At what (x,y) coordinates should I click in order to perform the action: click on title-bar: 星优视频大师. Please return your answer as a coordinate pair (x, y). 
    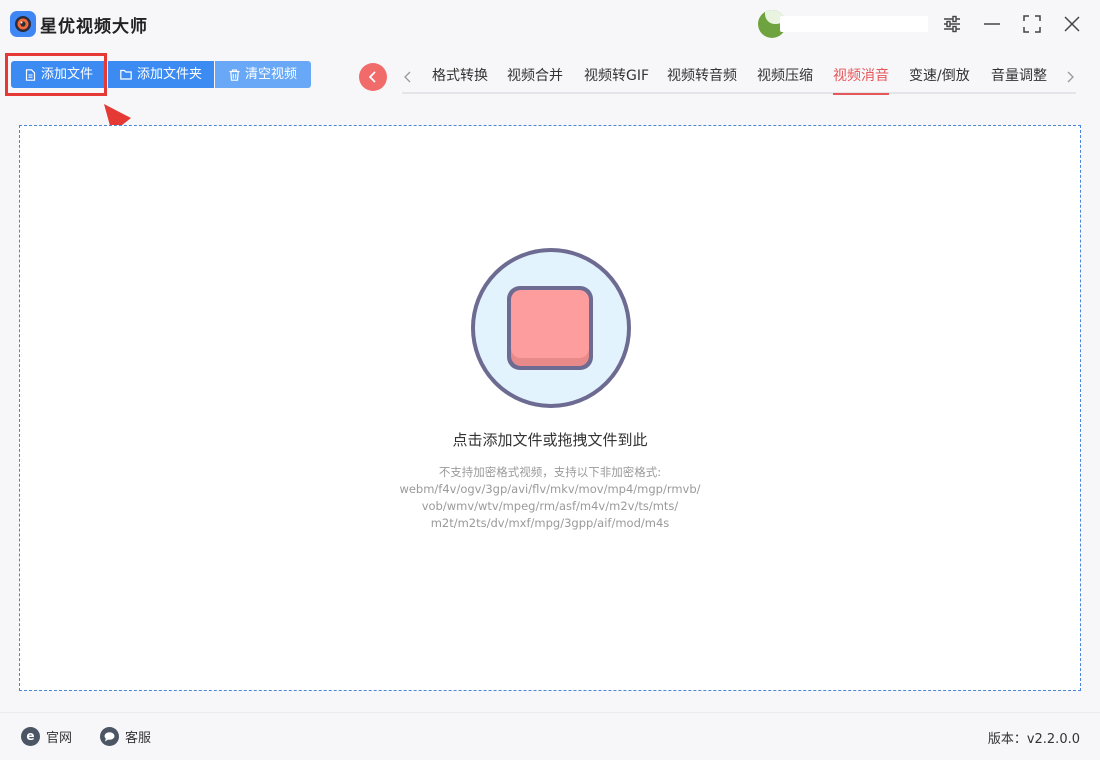
    Looking at the image, I should click on (550, 24).